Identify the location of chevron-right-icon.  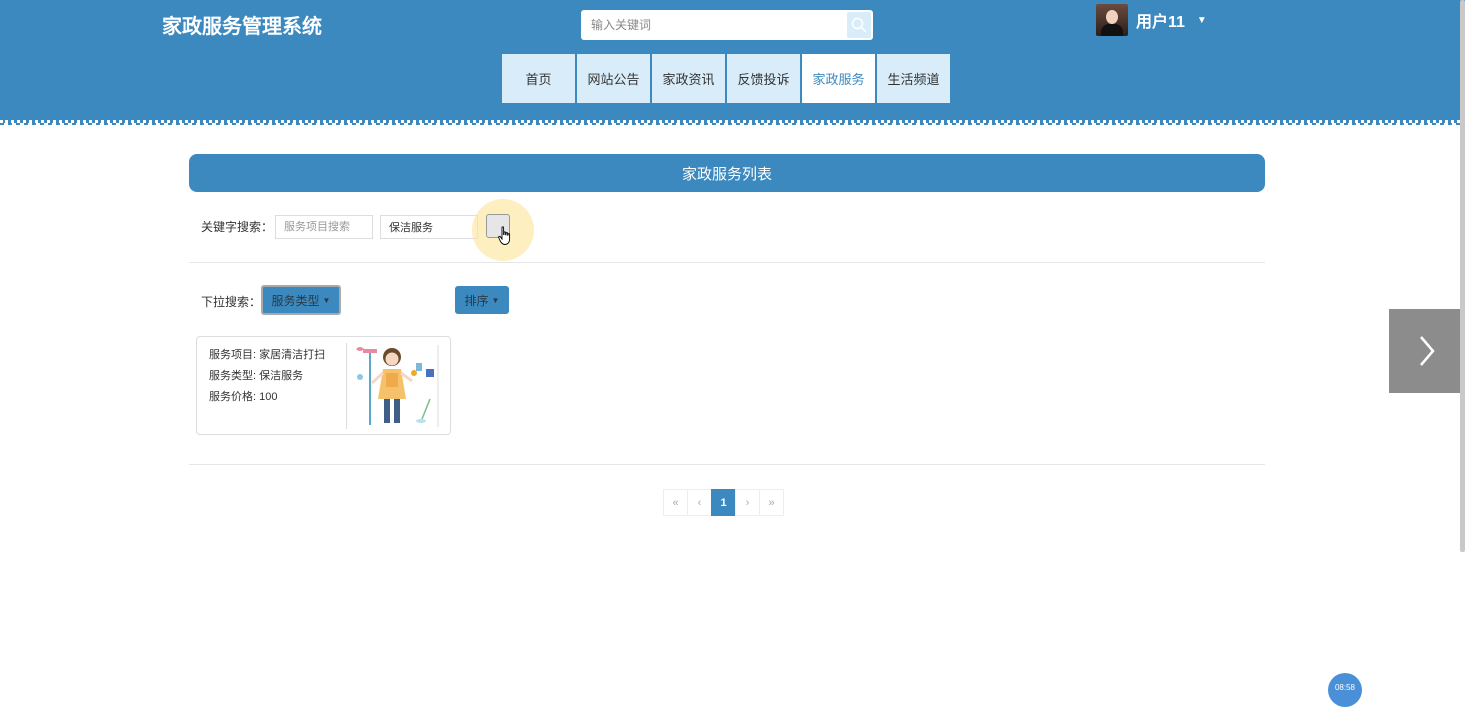
(1427, 351).